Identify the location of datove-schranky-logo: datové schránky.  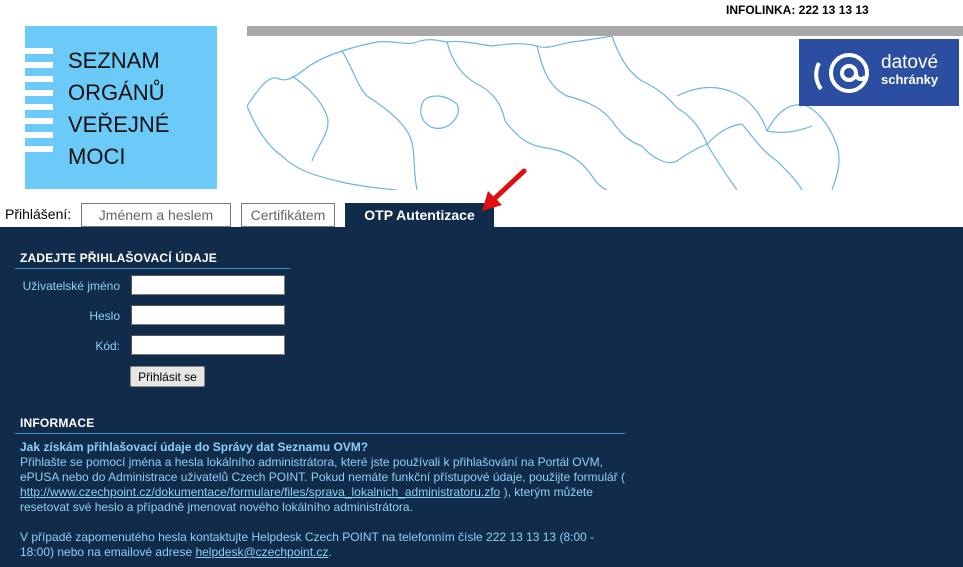
(879, 72).